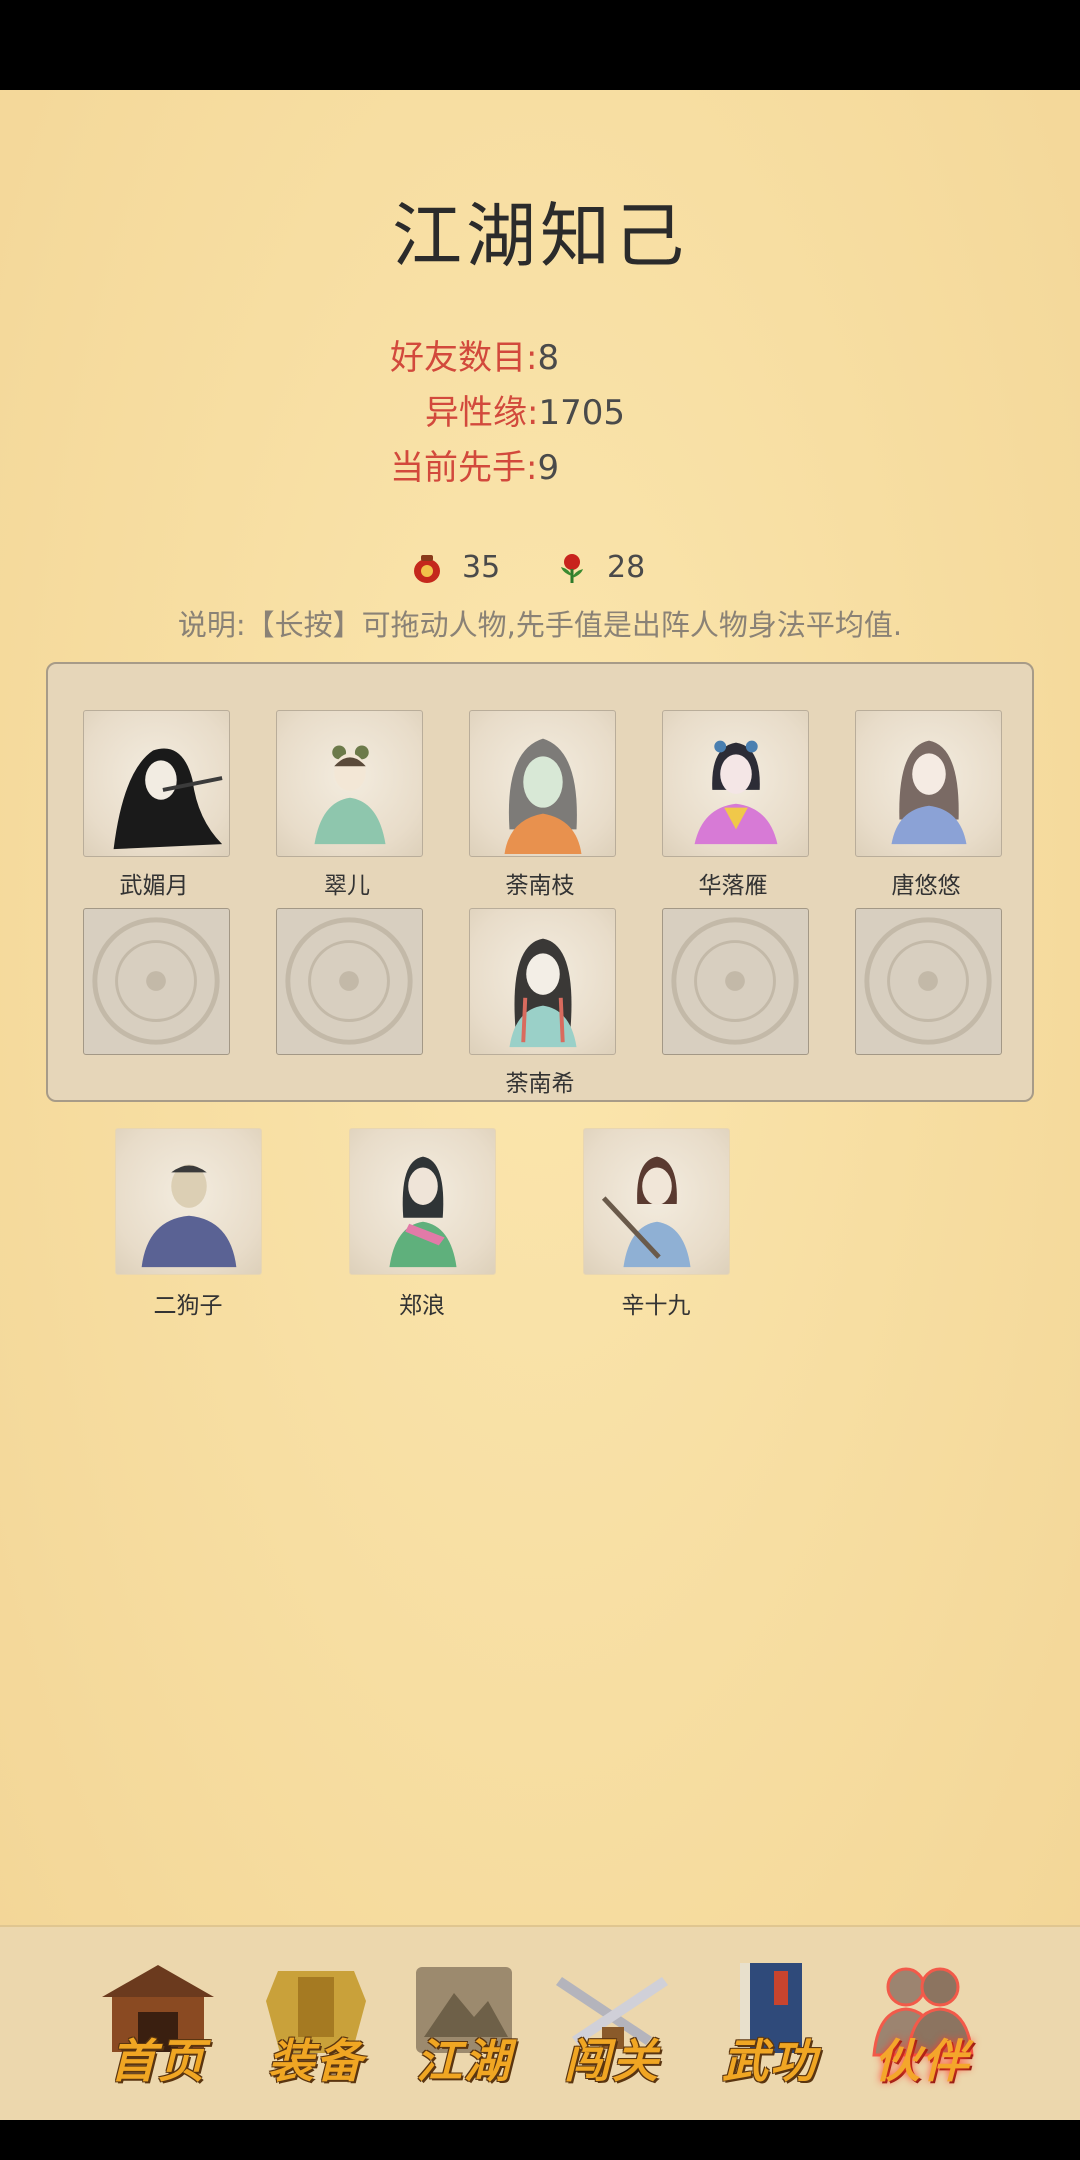 The width and height of the screenshot is (1080, 2160). What do you see at coordinates (733, 886) in the screenshot?
I see `character-name: 华落雁` at bounding box center [733, 886].